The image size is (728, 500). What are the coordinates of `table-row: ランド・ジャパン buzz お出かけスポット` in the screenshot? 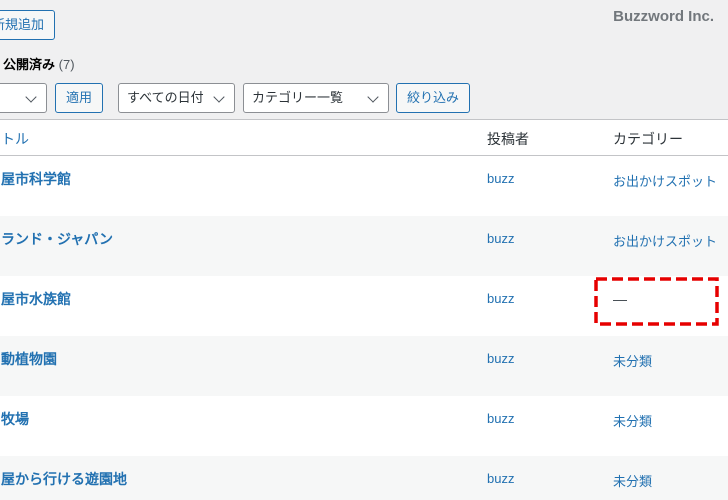 It's located at (364, 246).